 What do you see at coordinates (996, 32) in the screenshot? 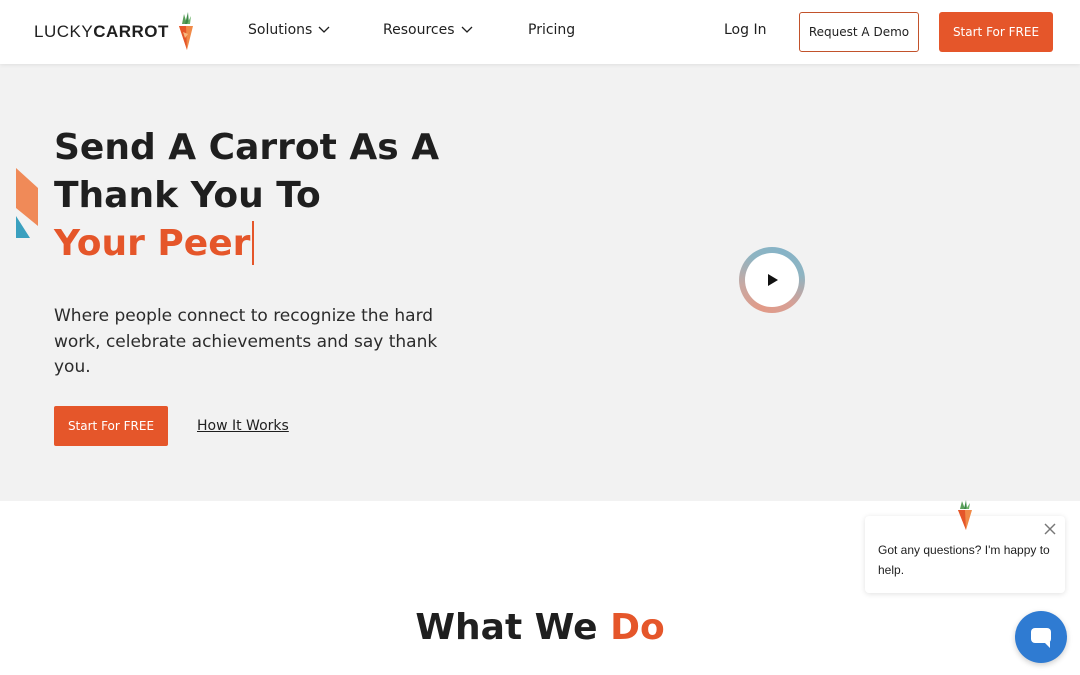
I see `start-free-header-button: Start For FREE` at bounding box center [996, 32].